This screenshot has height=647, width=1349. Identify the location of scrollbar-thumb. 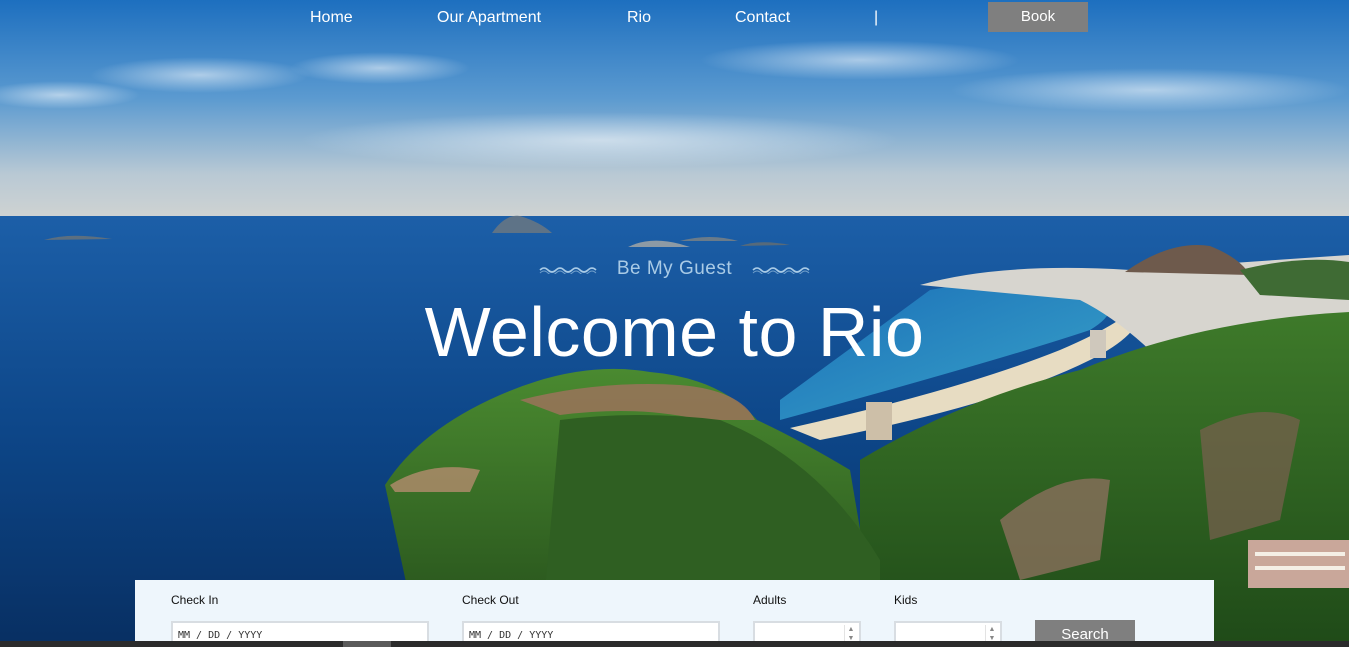
(367, 644).